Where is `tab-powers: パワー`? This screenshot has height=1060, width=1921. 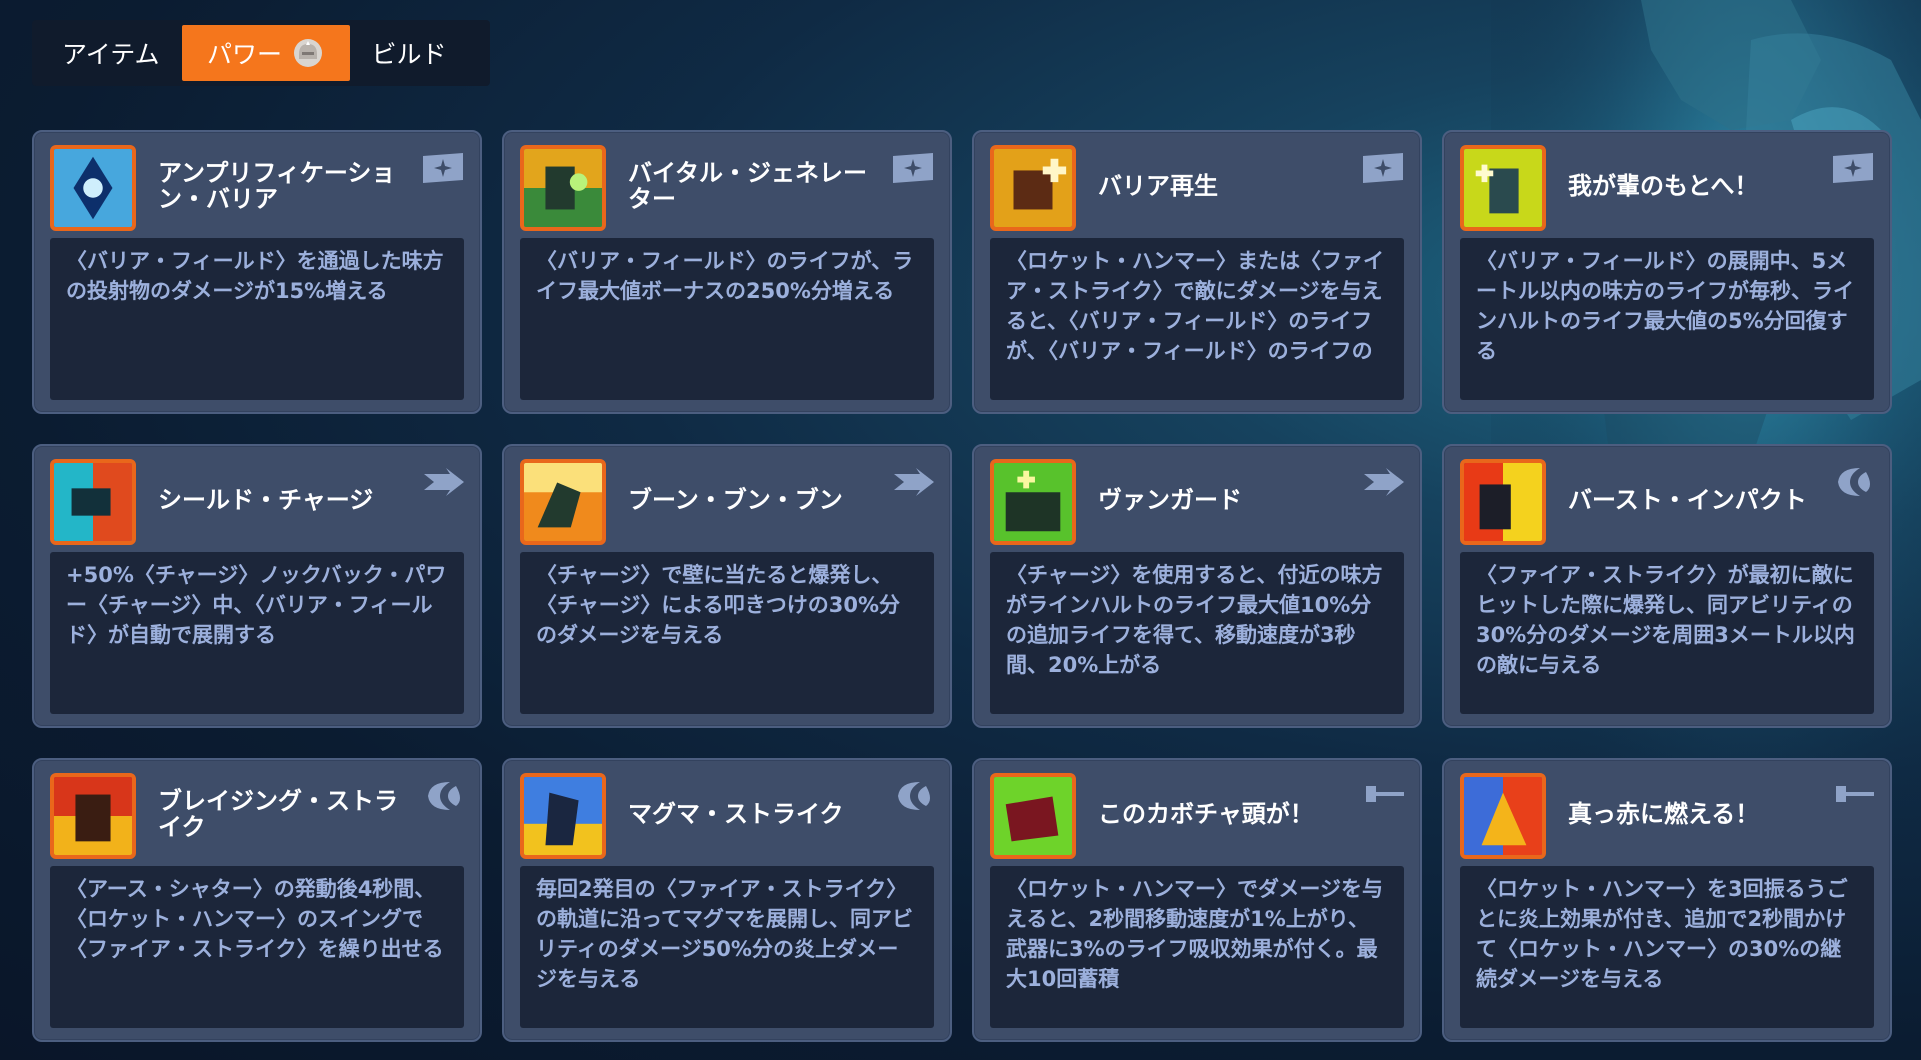
tab-powers: パワー is located at coordinates (265, 53).